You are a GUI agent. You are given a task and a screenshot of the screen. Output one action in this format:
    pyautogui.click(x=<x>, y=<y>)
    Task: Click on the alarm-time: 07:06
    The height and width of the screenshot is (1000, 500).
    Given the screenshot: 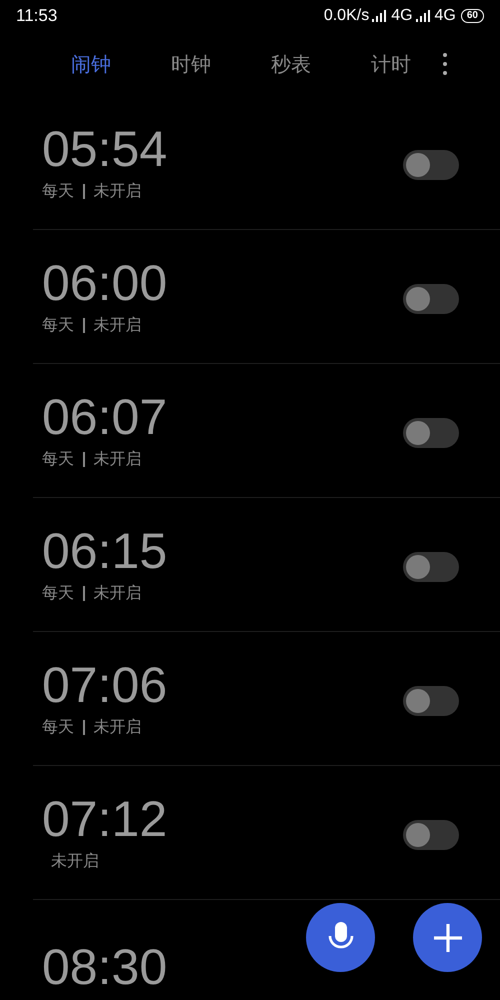 What is the action you would take?
    pyautogui.click(x=105, y=685)
    